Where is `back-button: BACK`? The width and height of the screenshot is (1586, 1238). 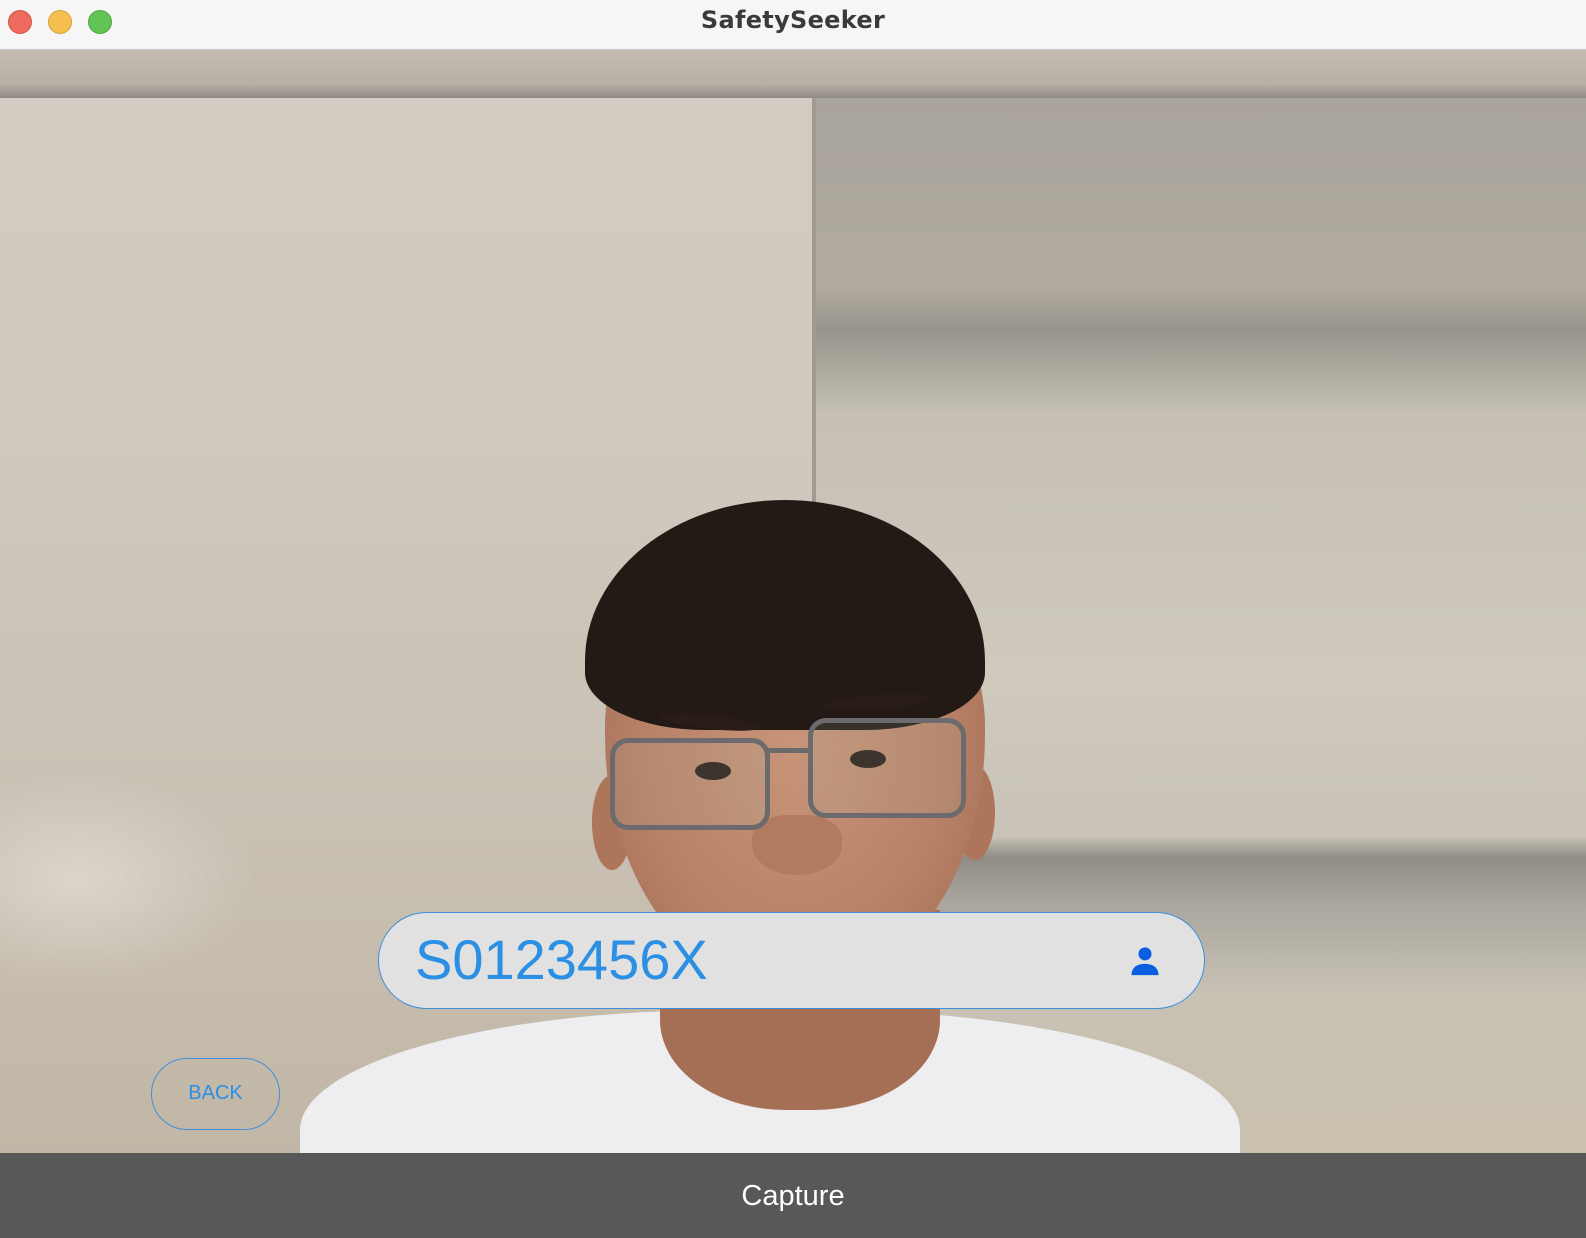 back-button: BACK is located at coordinates (215, 1094).